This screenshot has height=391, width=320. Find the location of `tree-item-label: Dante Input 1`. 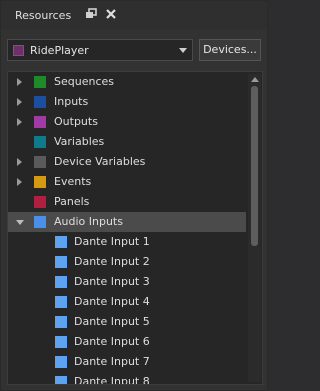

tree-item-label: Dante Input 1 is located at coordinates (112, 241).